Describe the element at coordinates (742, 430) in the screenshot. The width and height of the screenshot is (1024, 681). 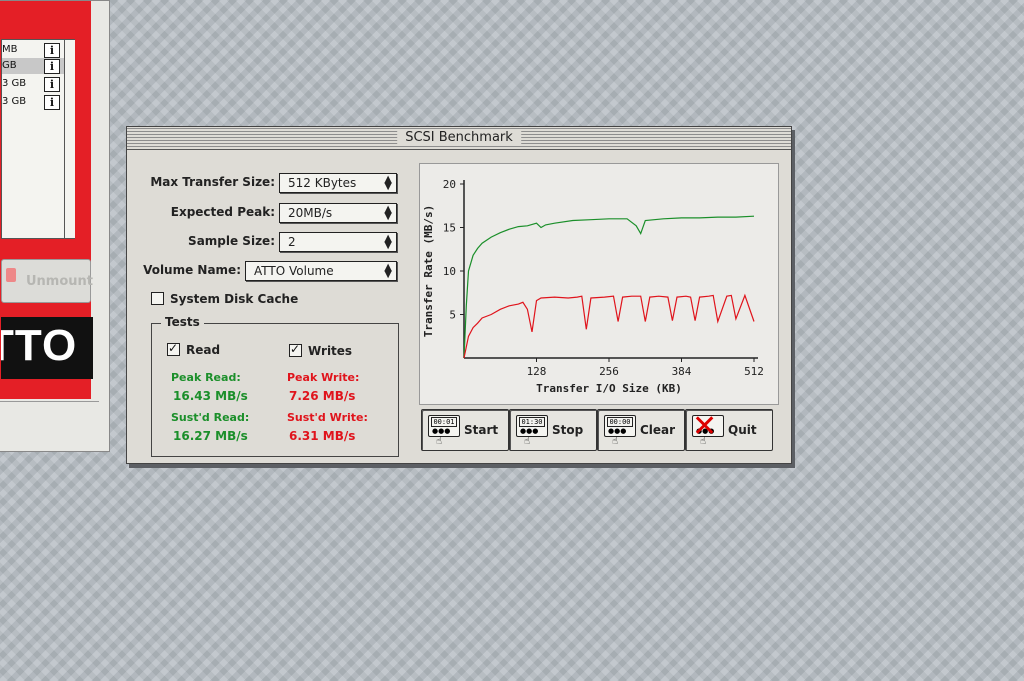
I see `quit-label: Quit` at that location.